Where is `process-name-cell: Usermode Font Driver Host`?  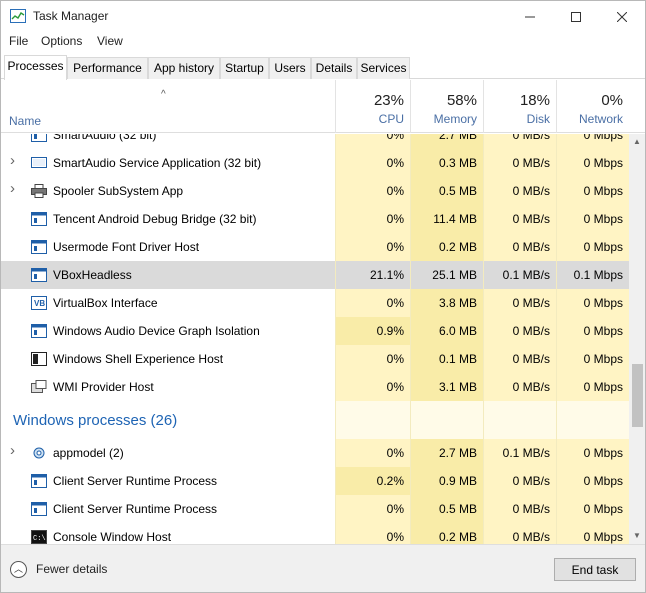
process-name-cell: Usermode Font Driver Host is located at coordinates (168, 247).